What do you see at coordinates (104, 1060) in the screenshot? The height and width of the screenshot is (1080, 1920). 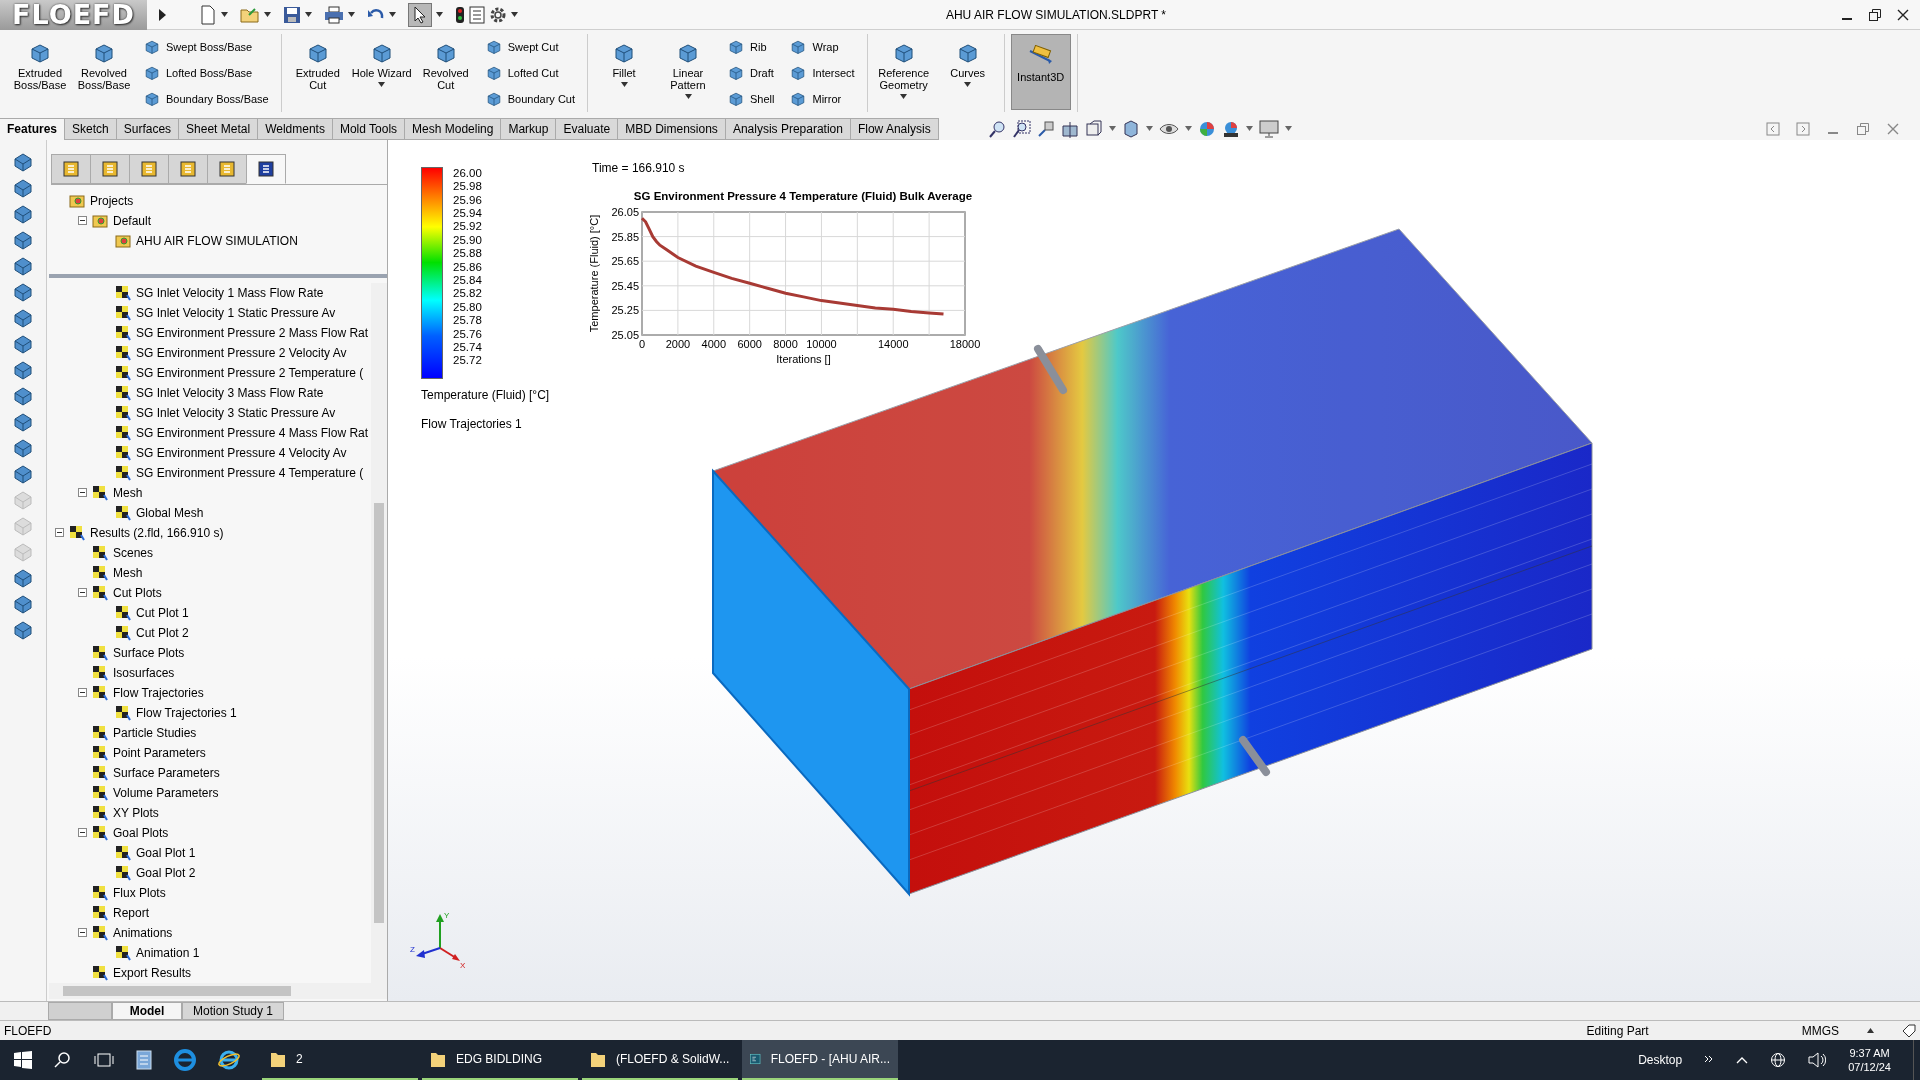 I see `task-view-icon` at bounding box center [104, 1060].